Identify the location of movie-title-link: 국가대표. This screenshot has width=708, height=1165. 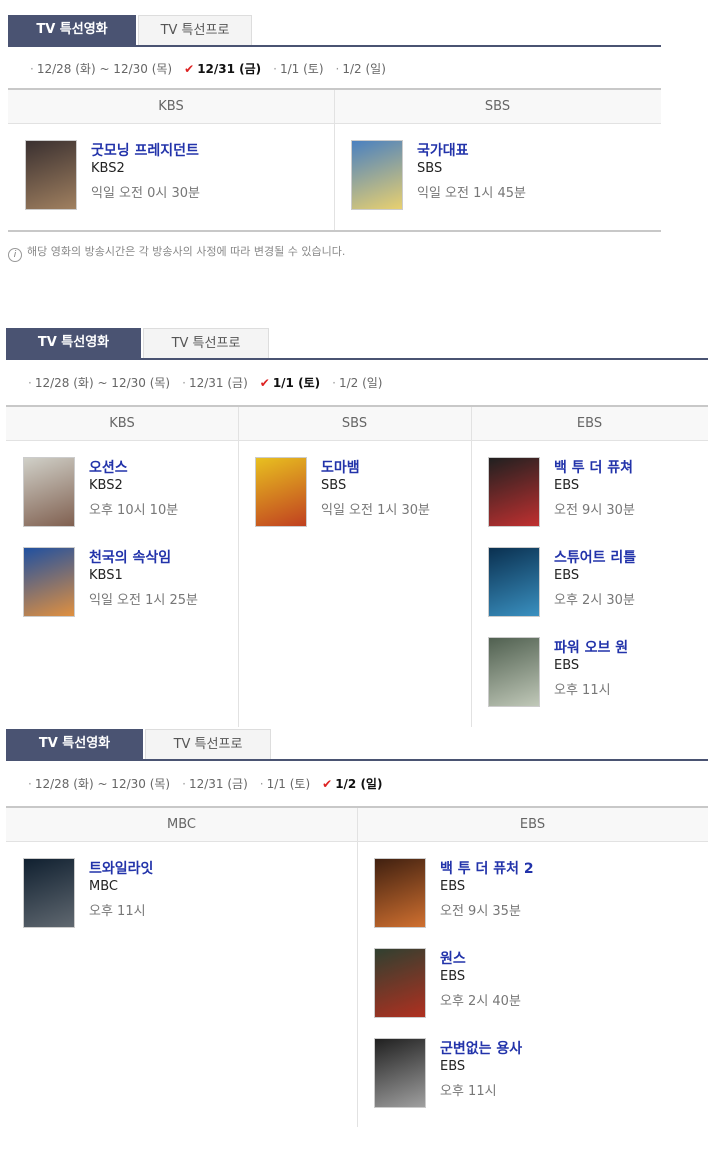
(443, 150).